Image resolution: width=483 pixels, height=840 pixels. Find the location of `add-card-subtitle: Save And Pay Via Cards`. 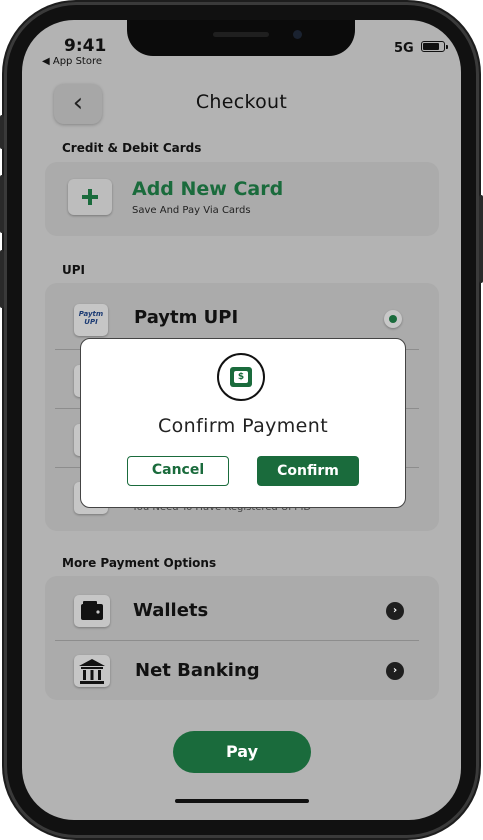

add-card-subtitle: Save And Pay Via Cards is located at coordinates (191, 210).